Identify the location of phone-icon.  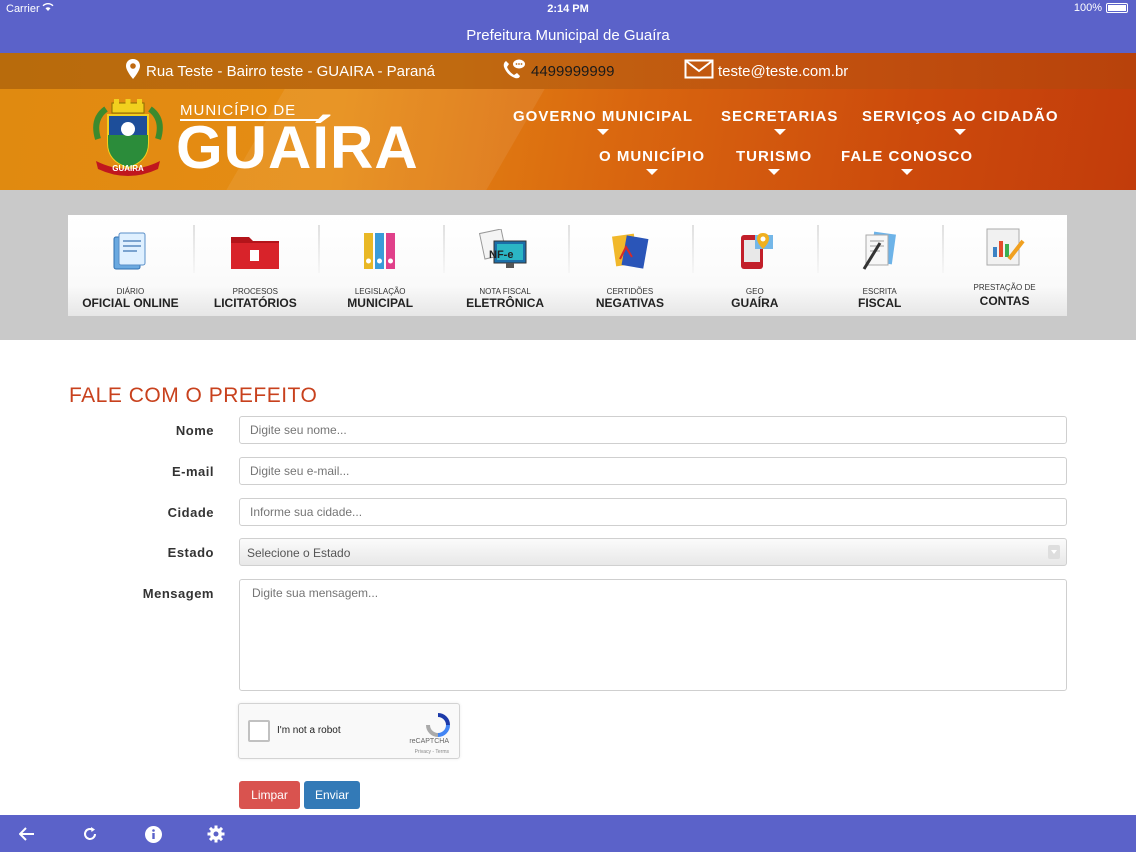
(514, 71).